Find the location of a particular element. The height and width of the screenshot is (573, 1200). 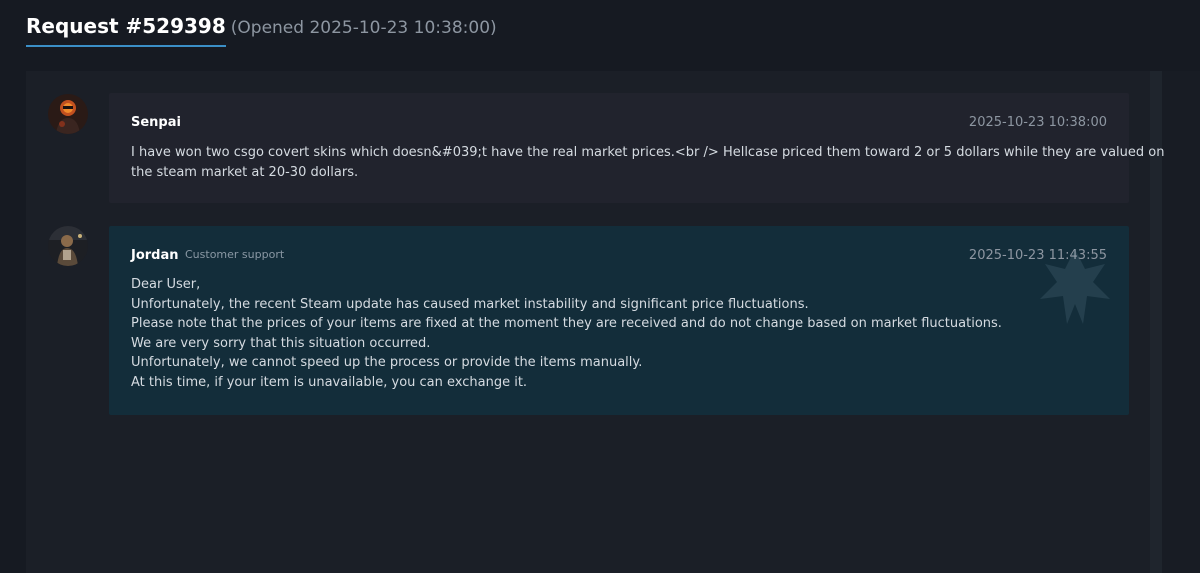

message-line: Dear User, is located at coordinates (166, 284).